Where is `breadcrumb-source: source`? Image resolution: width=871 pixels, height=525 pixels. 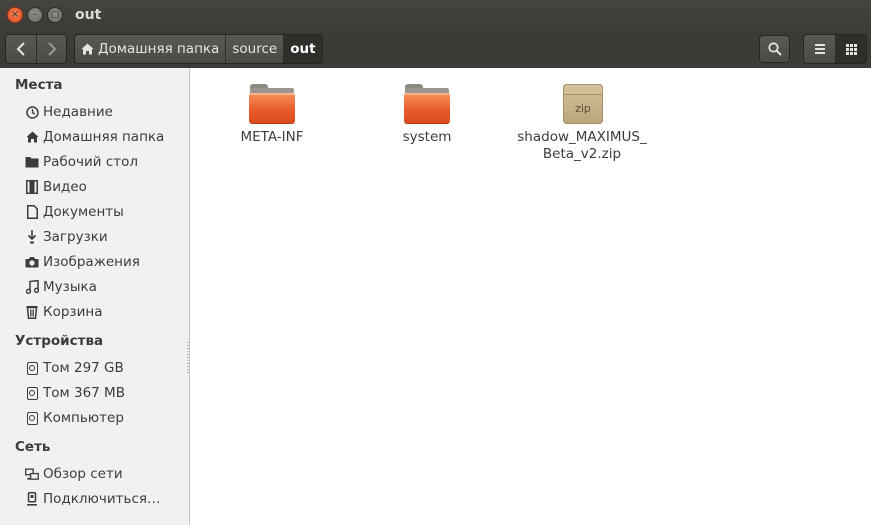 breadcrumb-source: source is located at coordinates (254, 49).